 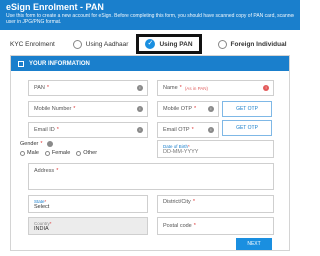 What do you see at coordinates (215, 204) in the screenshot?
I see `district-field: District/City *` at bounding box center [215, 204].